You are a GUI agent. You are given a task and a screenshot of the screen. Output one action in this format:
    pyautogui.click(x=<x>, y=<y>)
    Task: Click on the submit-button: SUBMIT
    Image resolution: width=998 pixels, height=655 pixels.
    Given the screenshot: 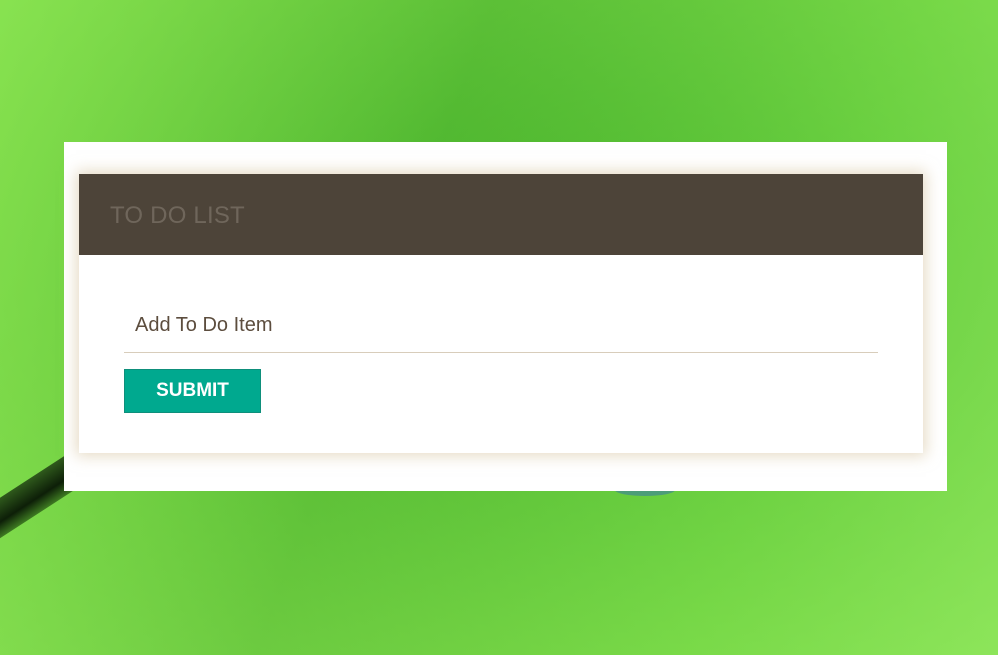 What is the action you would take?
    pyautogui.click(x=192, y=391)
    